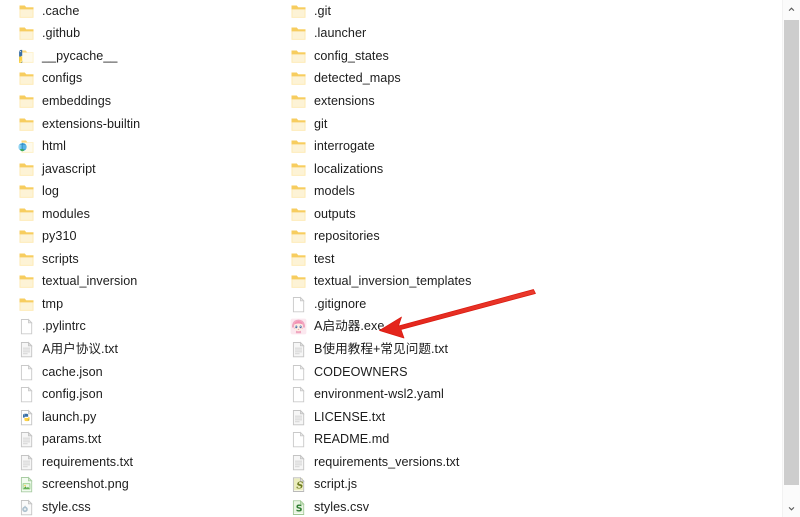  I want to click on file-list-item: .gitignore, so click(434, 304).